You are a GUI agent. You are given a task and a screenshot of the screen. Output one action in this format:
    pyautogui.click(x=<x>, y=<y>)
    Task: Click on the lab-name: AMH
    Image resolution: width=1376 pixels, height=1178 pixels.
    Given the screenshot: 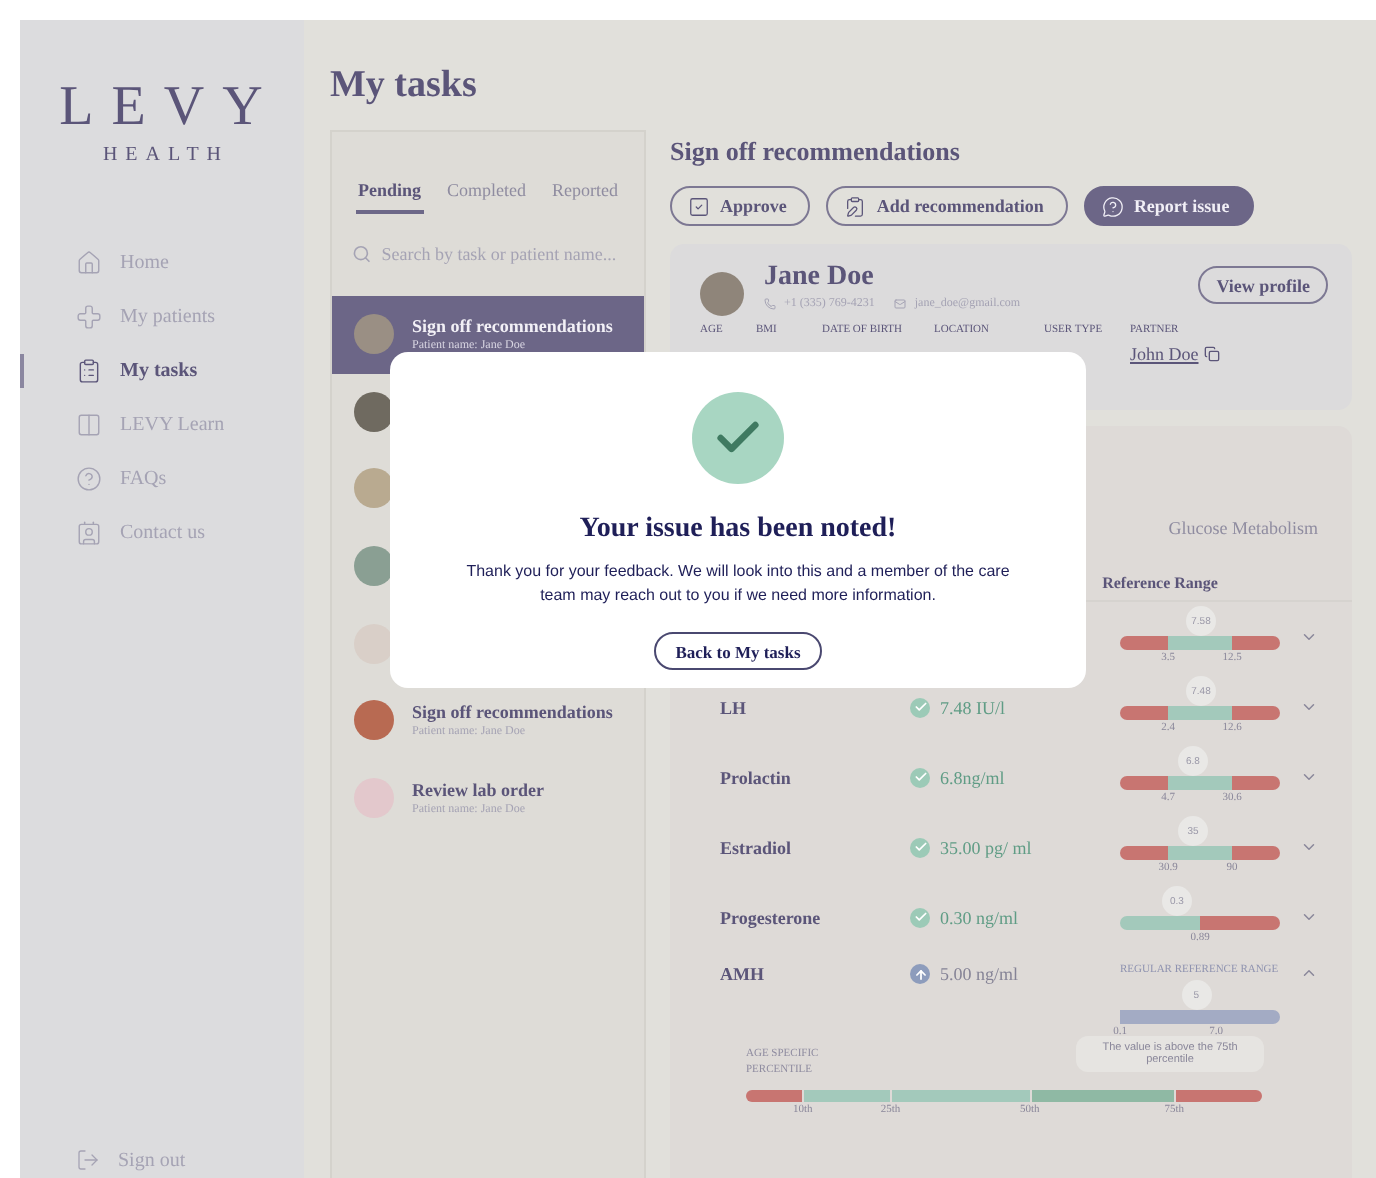 What is the action you would take?
    pyautogui.click(x=743, y=974)
    